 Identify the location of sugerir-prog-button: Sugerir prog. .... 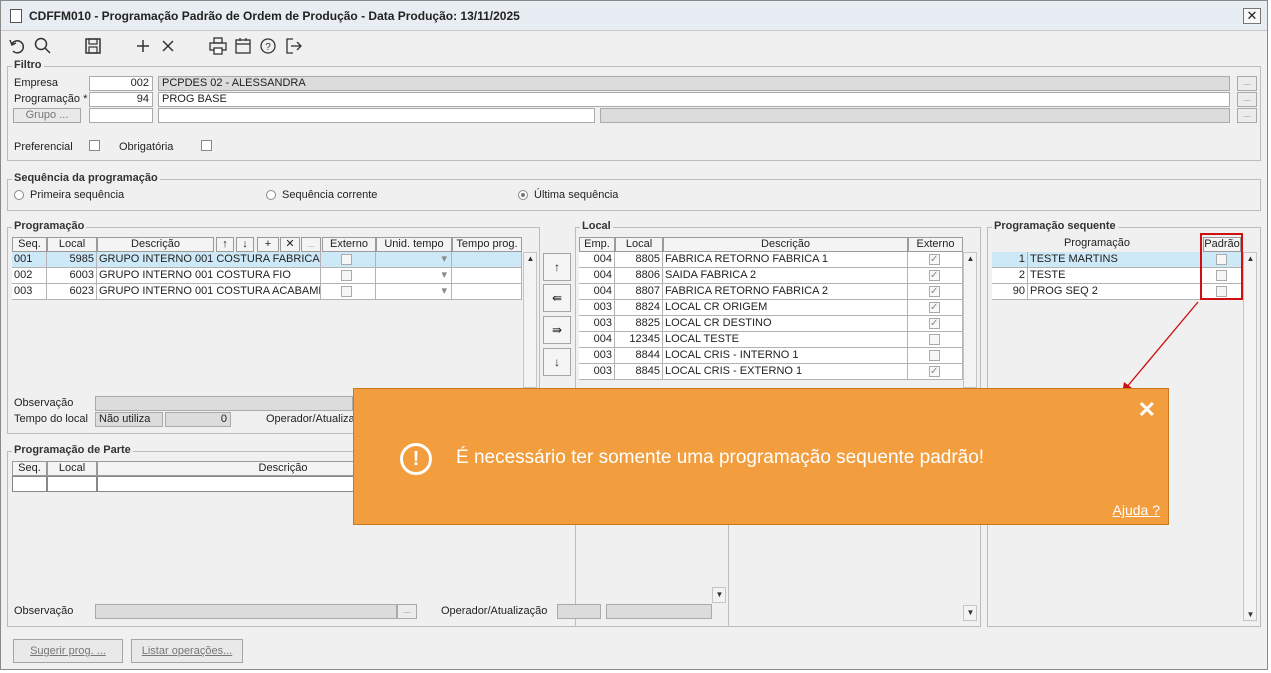
(68, 651).